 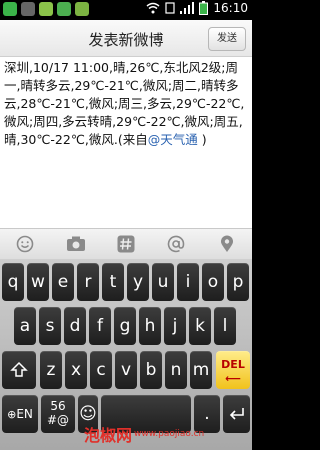 I want to click on at-icon, so click(x=176, y=244).